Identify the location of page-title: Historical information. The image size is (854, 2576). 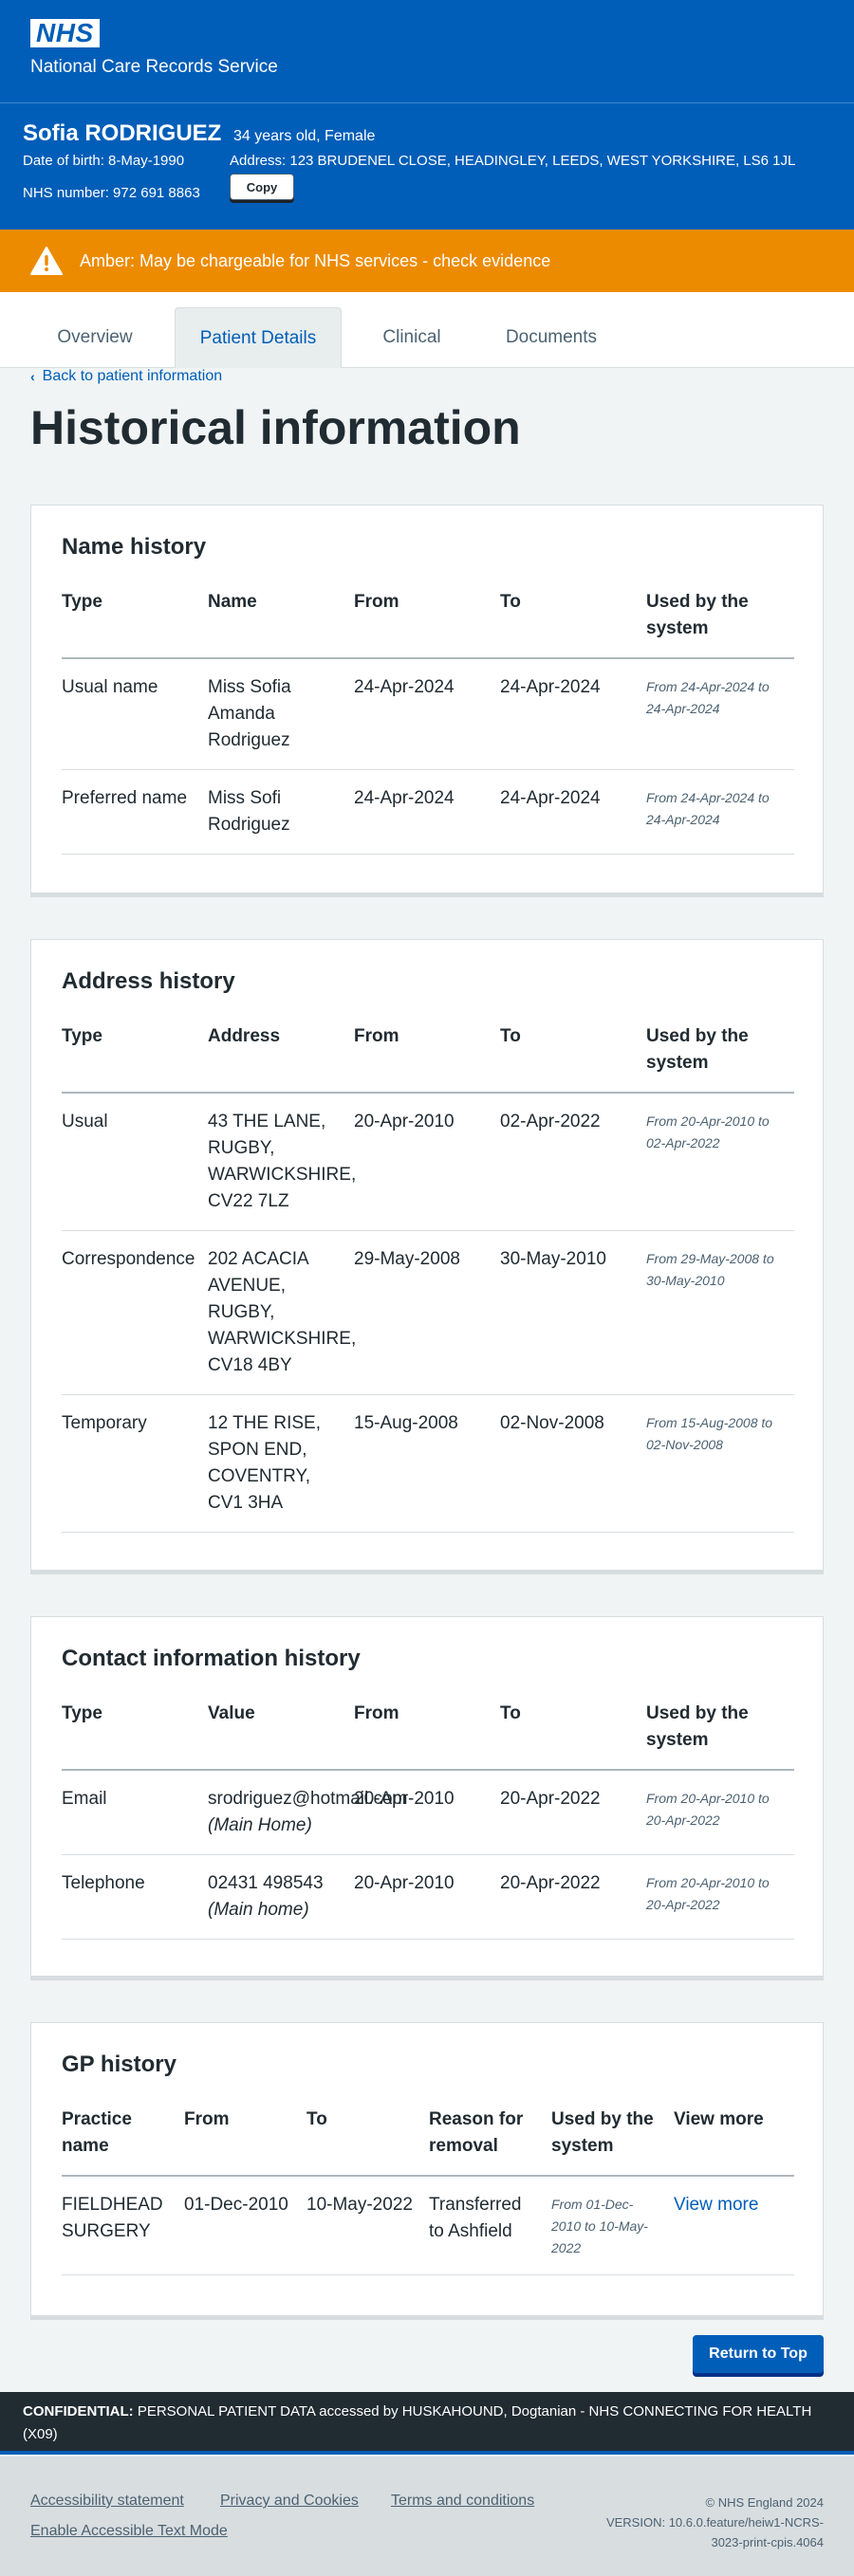
(276, 427).